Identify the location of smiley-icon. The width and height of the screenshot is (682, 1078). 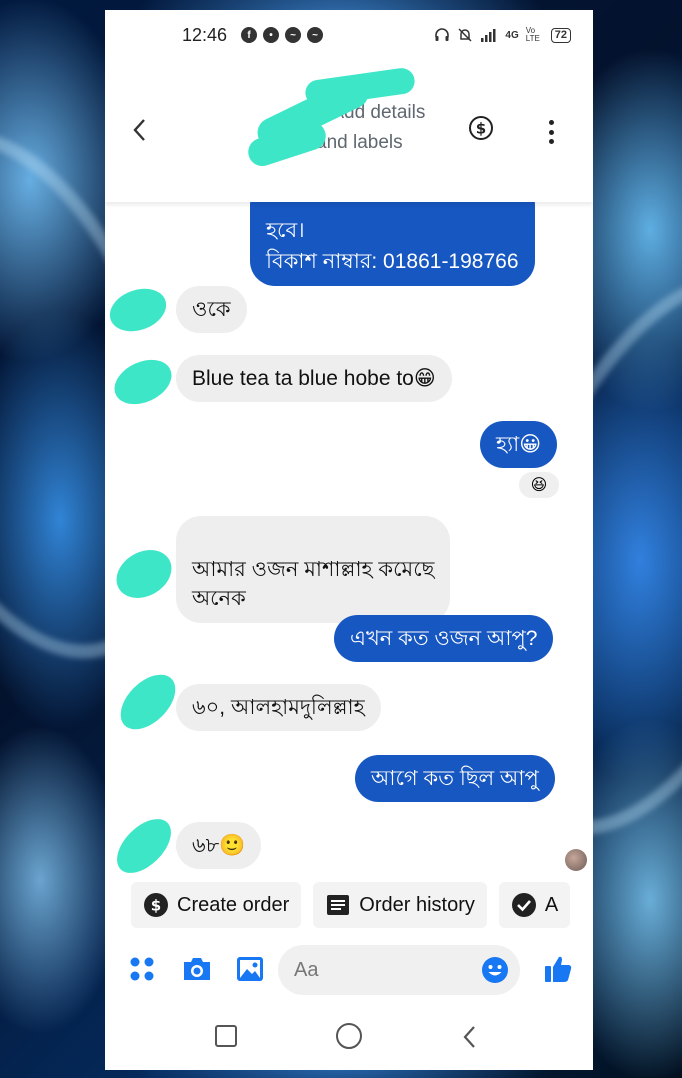
(495, 970).